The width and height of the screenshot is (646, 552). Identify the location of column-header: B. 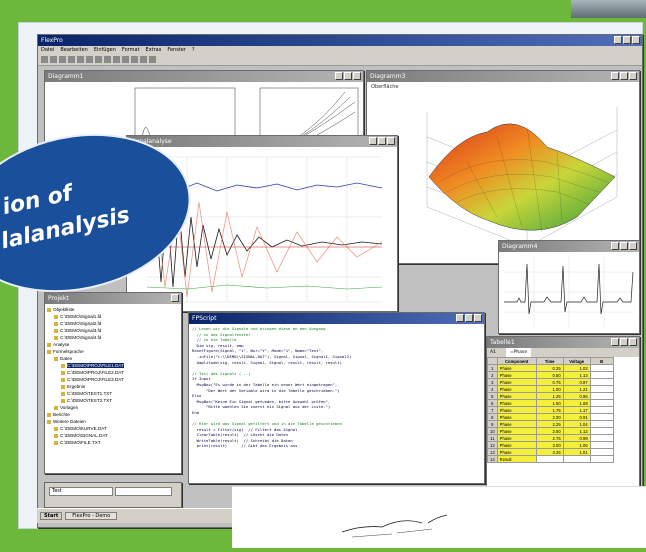
(601, 361).